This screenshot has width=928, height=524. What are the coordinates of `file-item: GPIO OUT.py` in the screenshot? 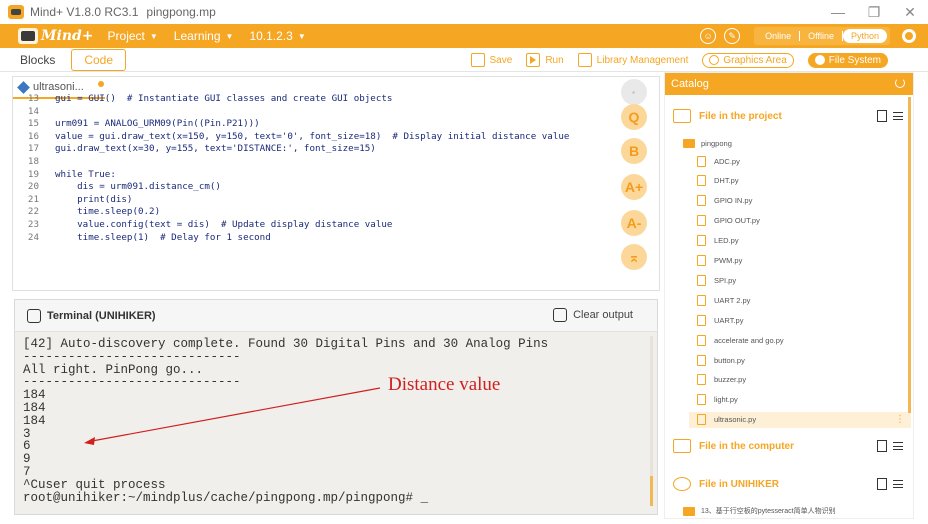 It's located at (728, 221).